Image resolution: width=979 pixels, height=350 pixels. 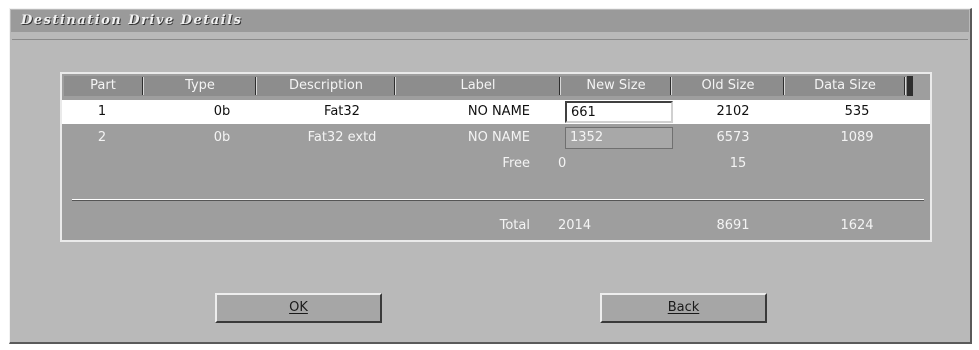 I want to click on column-header-description: Description, so click(x=326, y=86).